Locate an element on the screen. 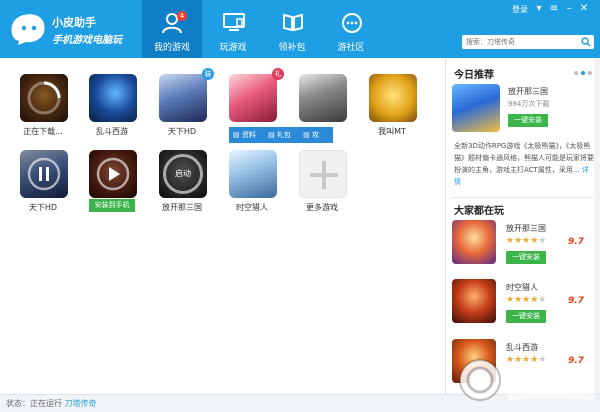 This screenshot has height=412, width=600. game-icon: 启动 is located at coordinates (183, 174).